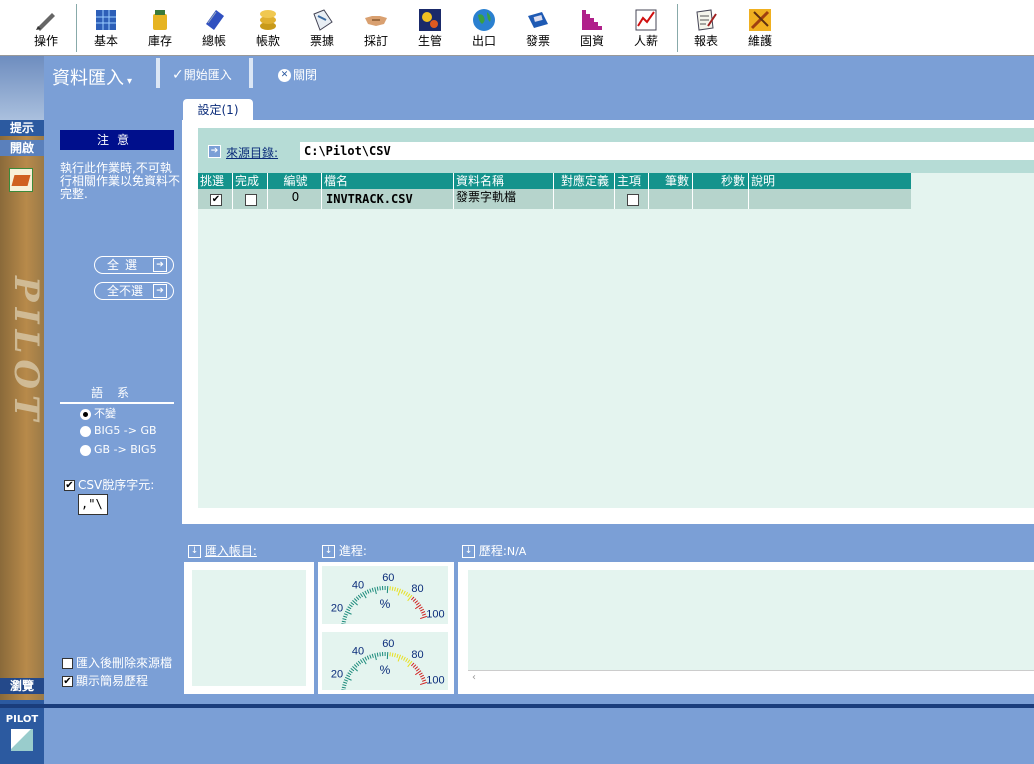  What do you see at coordinates (760, 30) in the screenshot?
I see `toolbar-item-maintenance: 維護` at bounding box center [760, 30].